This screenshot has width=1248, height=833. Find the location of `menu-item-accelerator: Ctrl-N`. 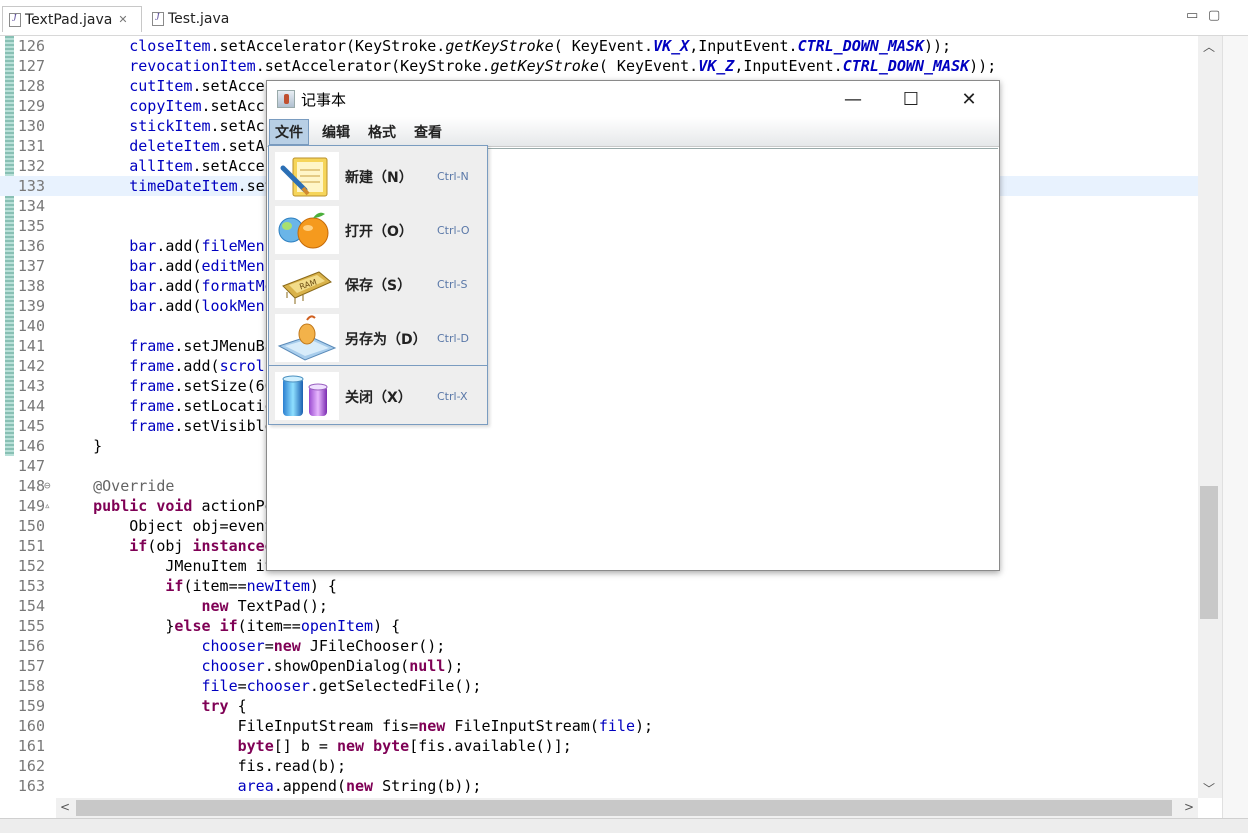

menu-item-accelerator: Ctrl-N is located at coordinates (453, 176).